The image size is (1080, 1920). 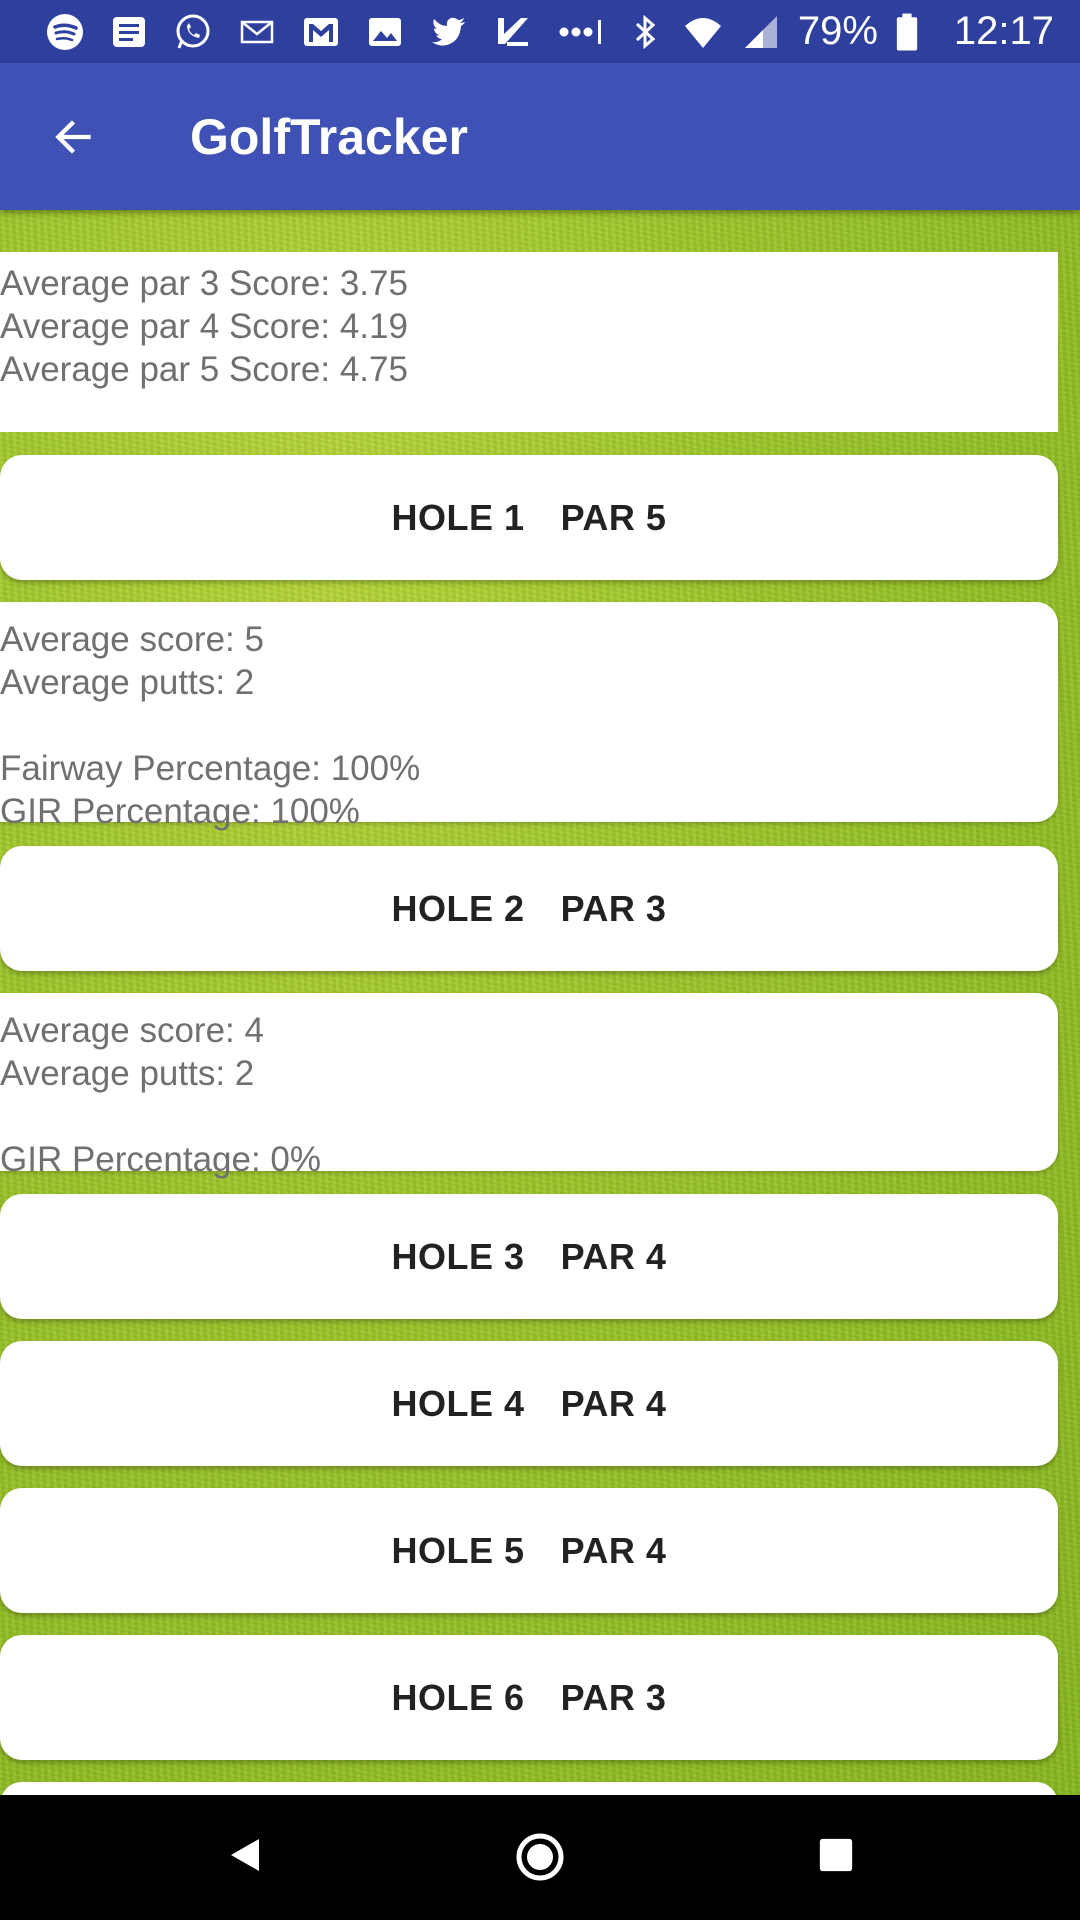 I want to click on nav-home-icon, so click(x=540, y=1857).